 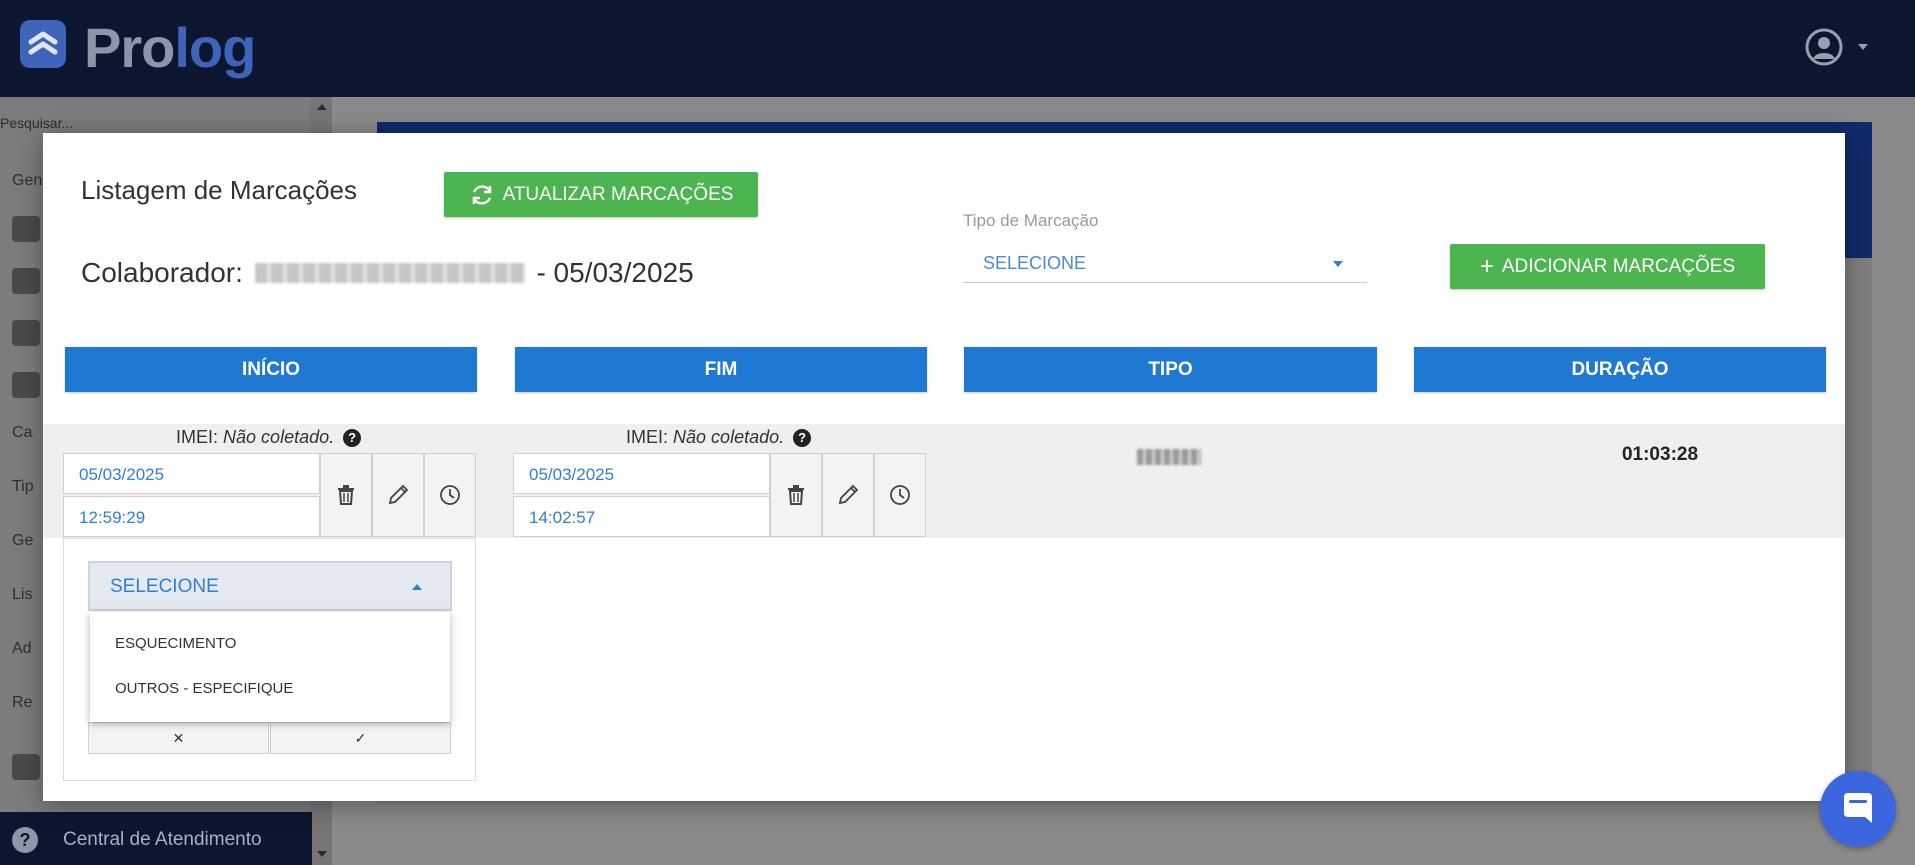 What do you see at coordinates (322, 107) in the screenshot?
I see `scroll-up-icon` at bounding box center [322, 107].